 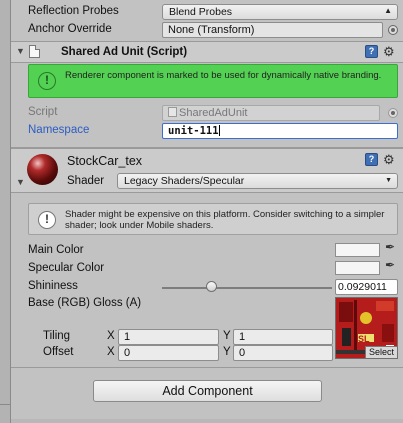 I want to click on material-preview-sphere, so click(x=42, y=169).